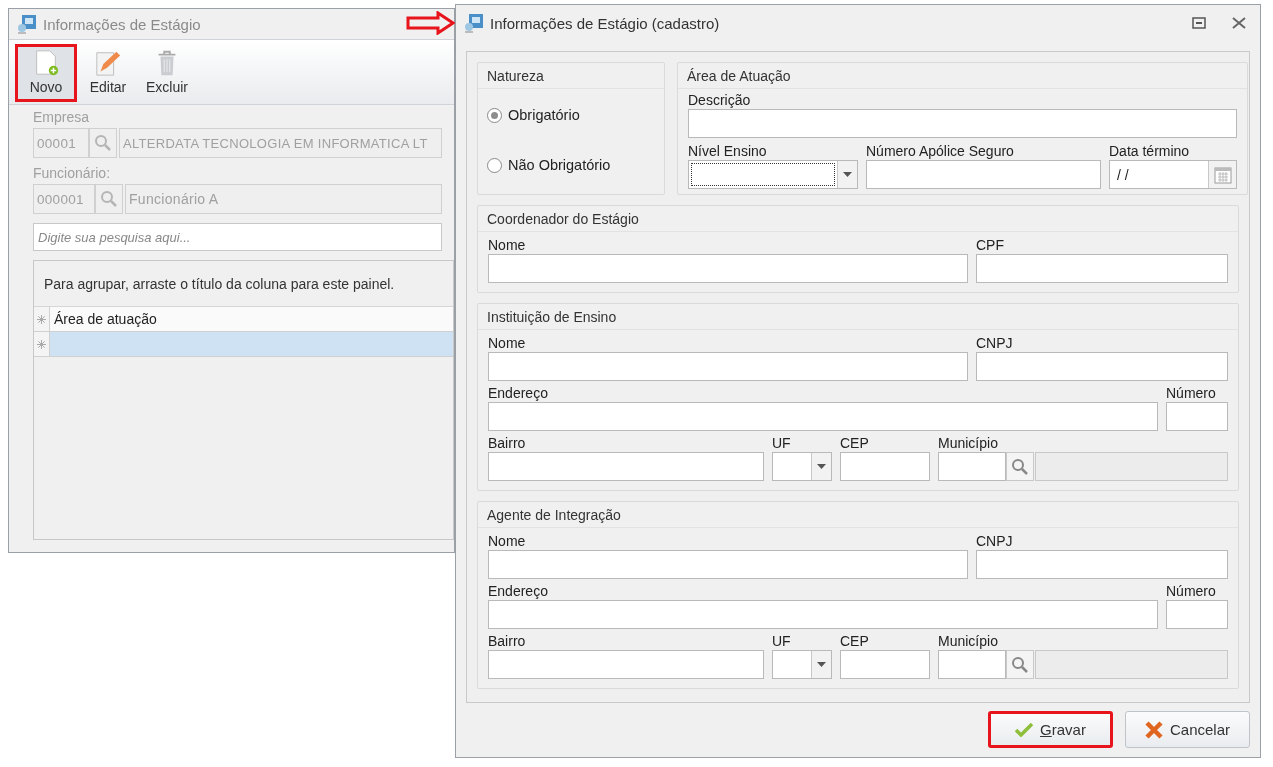 The height and width of the screenshot is (767, 1273). What do you see at coordinates (571, 115) in the screenshot?
I see `radio-option: Obrigatório` at bounding box center [571, 115].